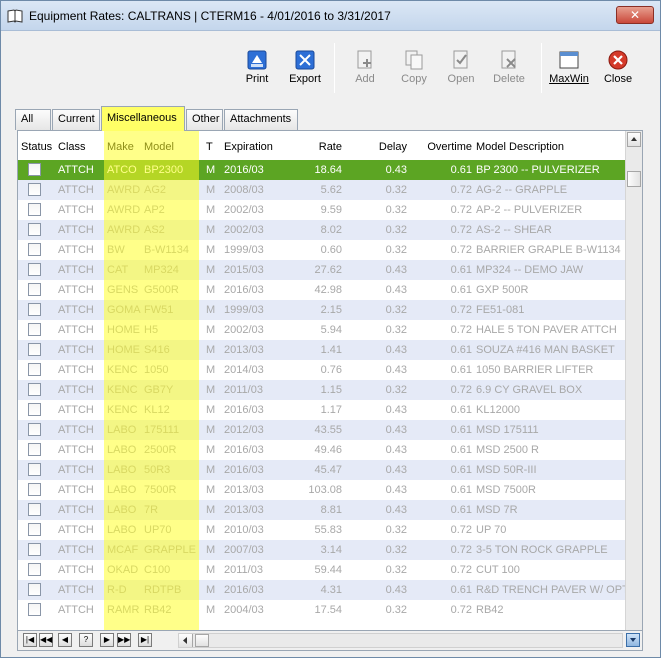  What do you see at coordinates (535, 370) in the screenshot?
I see `cell-description: 1050 BARRIER LIFTER` at bounding box center [535, 370].